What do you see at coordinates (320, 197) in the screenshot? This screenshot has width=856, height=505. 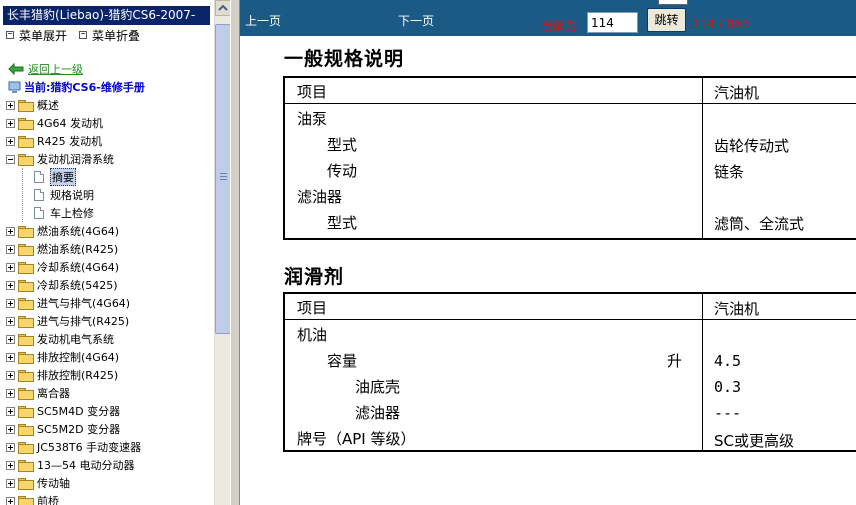 I see `row-item: 滤油器` at bounding box center [320, 197].